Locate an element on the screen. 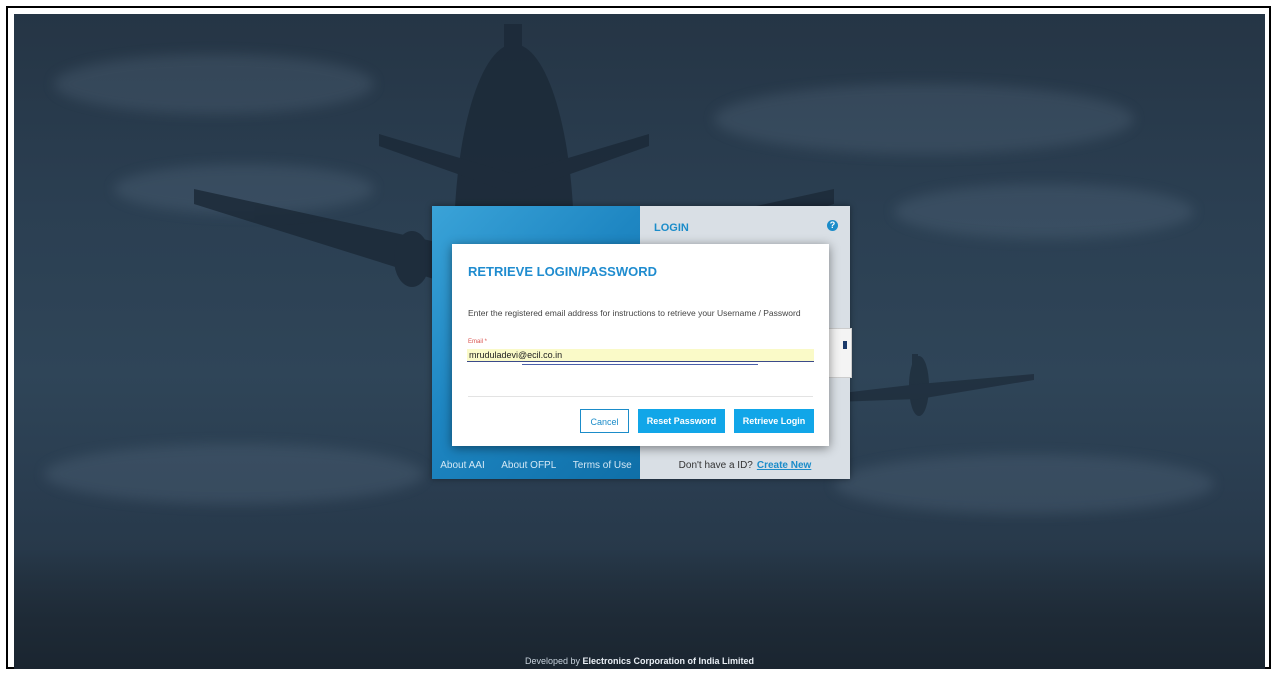 The width and height of the screenshot is (1279, 675). captcha-logo-icon is located at coordinates (845, 345).